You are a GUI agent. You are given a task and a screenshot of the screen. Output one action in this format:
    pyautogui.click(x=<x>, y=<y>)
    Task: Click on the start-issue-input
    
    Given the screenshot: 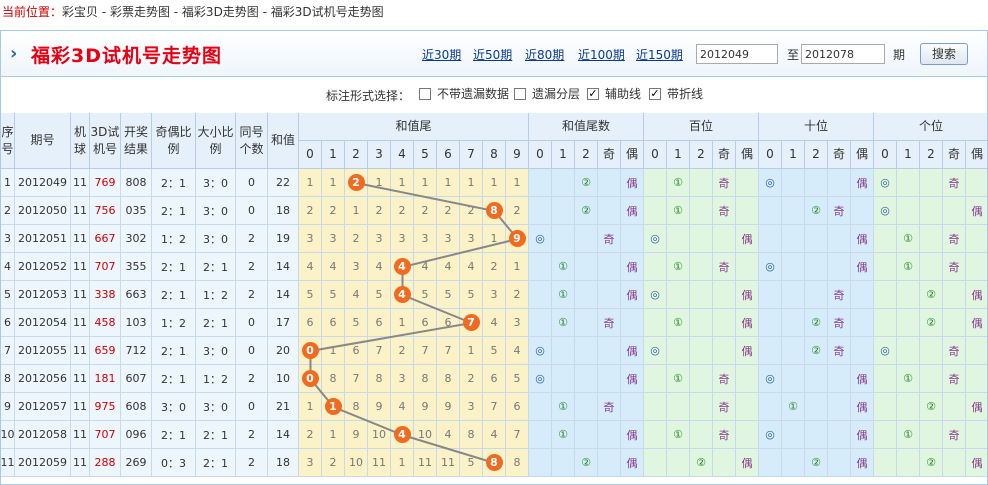 What is the action you would take?
    pyautogui.click(x=737, y=54)
    